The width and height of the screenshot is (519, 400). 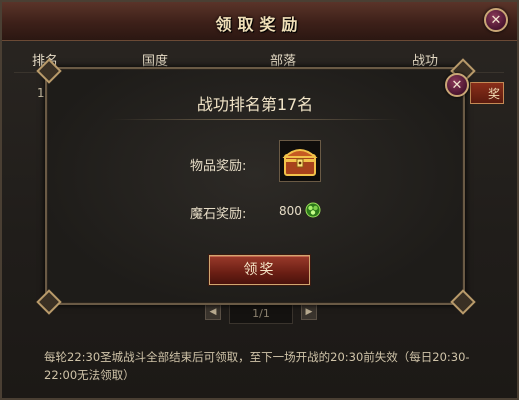 What do you see at coordinates (313, 210) in the screenshot?
I see `green-gem-icon` at bounding box center [313, 210].